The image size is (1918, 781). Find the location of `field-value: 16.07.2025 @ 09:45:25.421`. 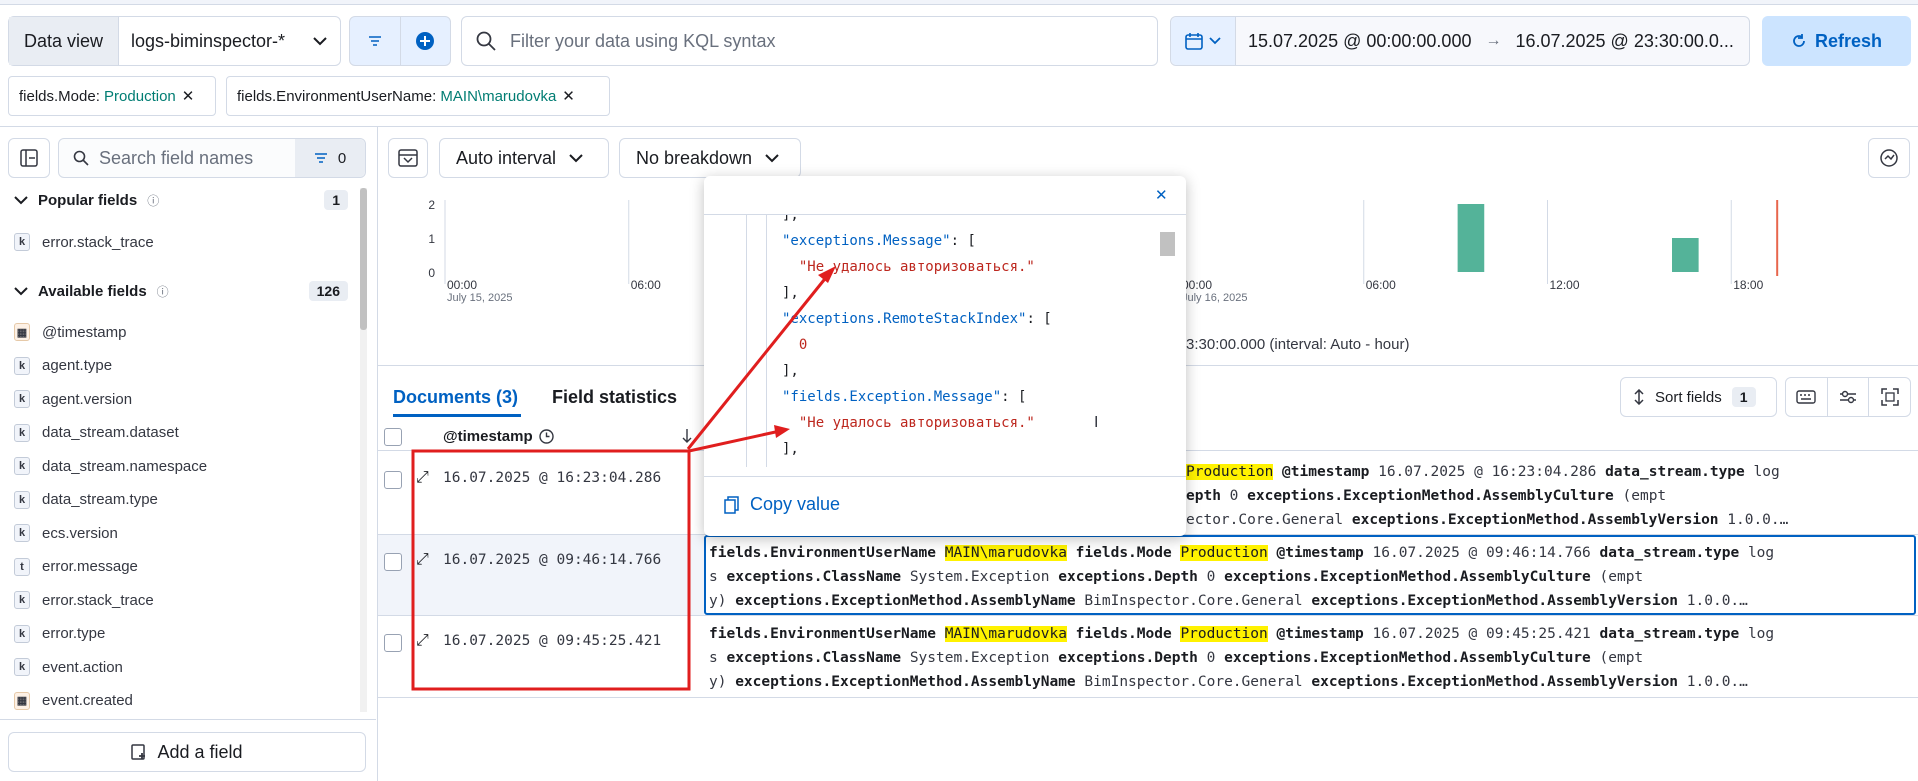

field-value: 16.07.2025 @ 09:45:25.421 is located at coordinates (1481, 634).